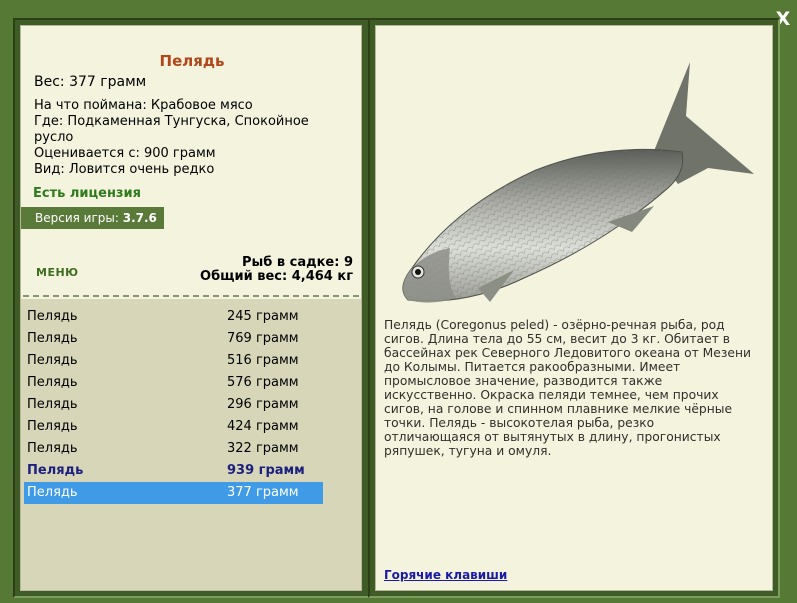 This screenshot has height=603, width=797. I want to click on hotkeys-link: Горячие клавиши, so click(445, 575).